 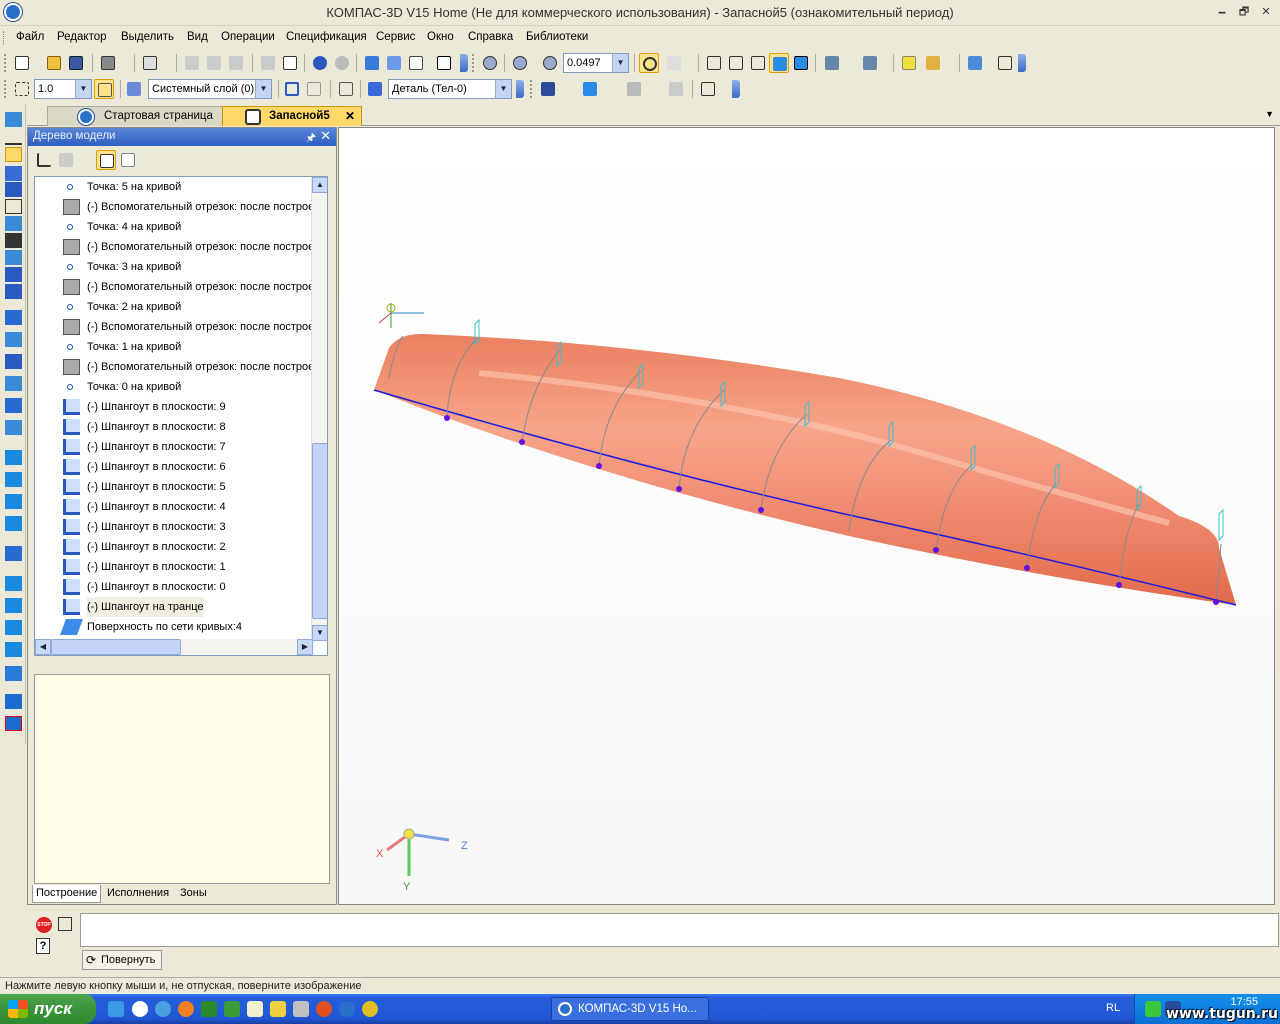 What do you see at coordinates (779, 63) in the screenshot?
I see `shaded-button` at bounding box center [779, 63].